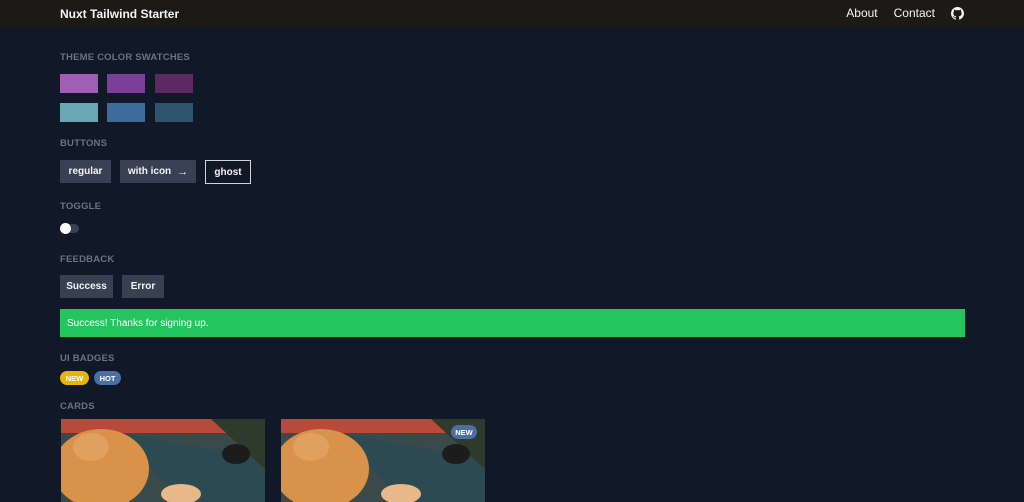 This screenshot has height=502, width=1024. I want to click on section-title-feedback: FEEDBACK, so click(87, 259).